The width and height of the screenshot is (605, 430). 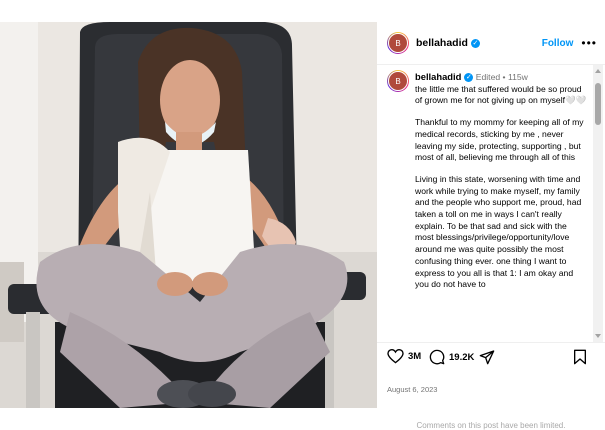 What do you see at coordinates (598, 203) in the screenshot?
I see `caption-scrollbar` at bounding box center [598, 203].